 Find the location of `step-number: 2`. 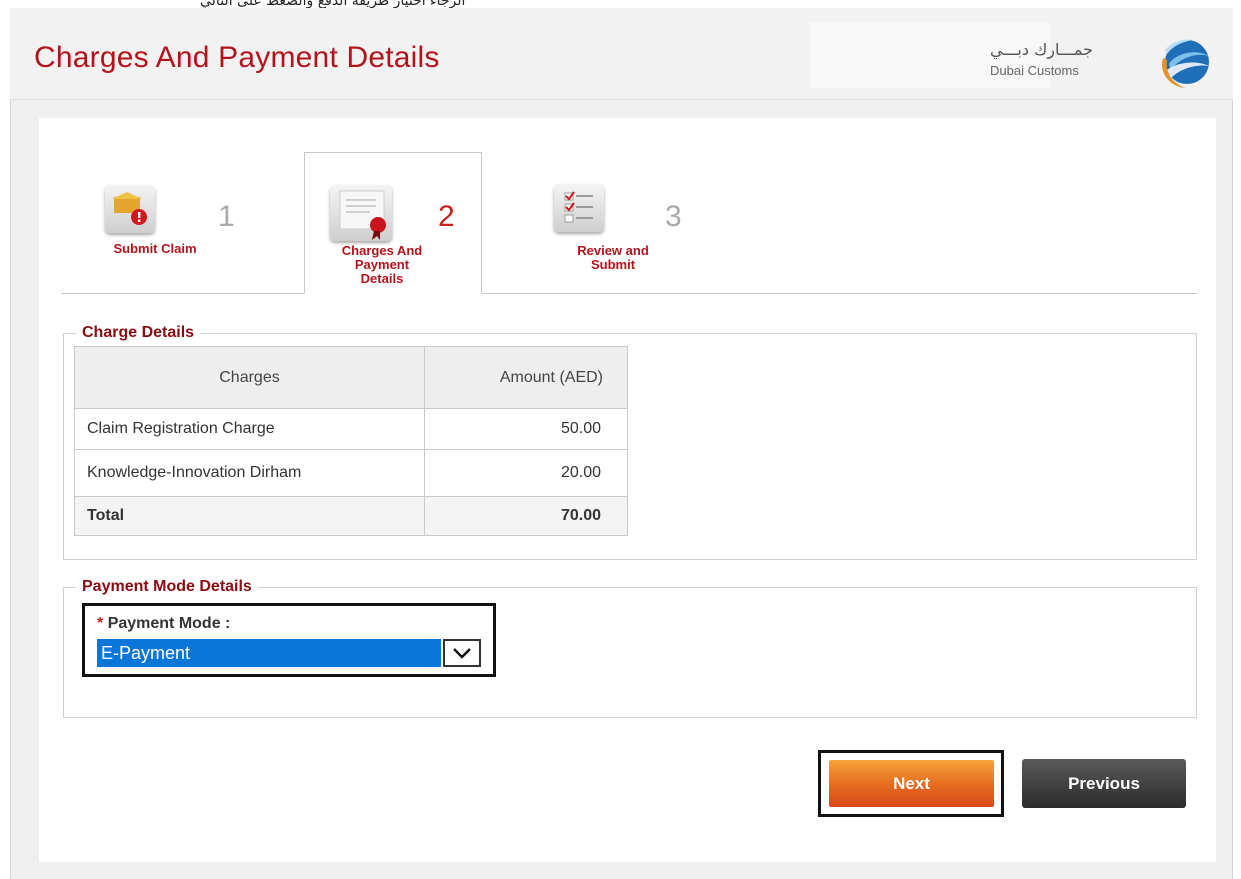

step-number: 2 is located at coordinates (446, 216).